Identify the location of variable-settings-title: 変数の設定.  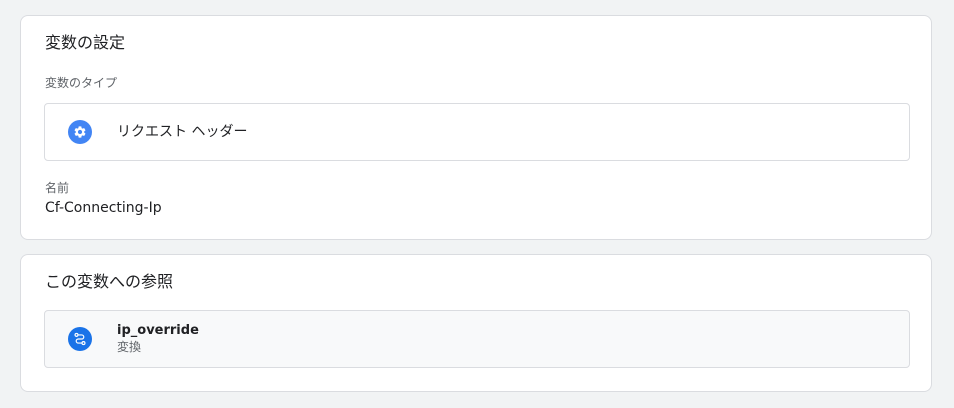
(85, 42).